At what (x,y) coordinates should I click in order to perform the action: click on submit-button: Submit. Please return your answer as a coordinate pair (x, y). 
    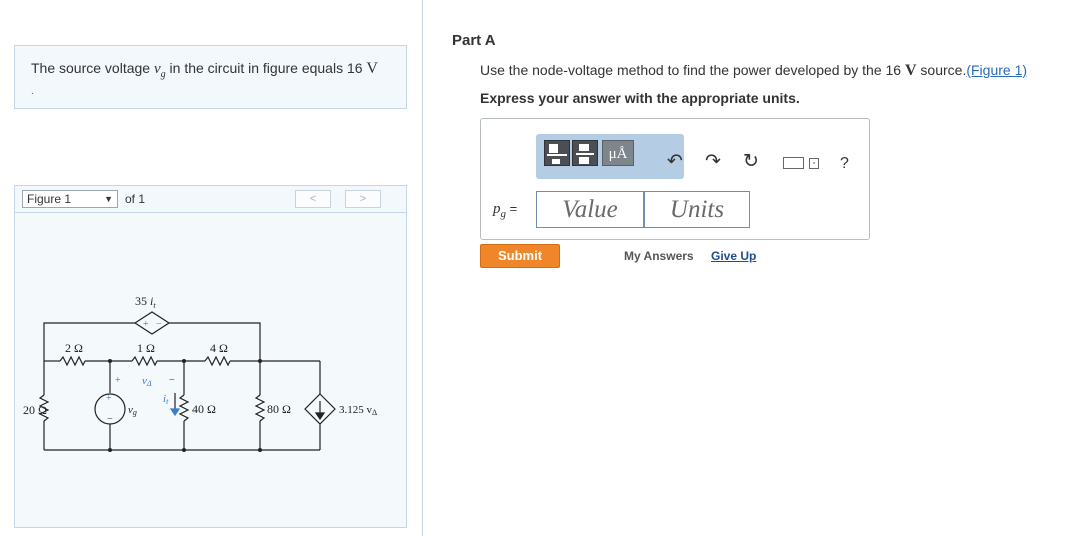
    Looking at the image, I should click on (520, 256).